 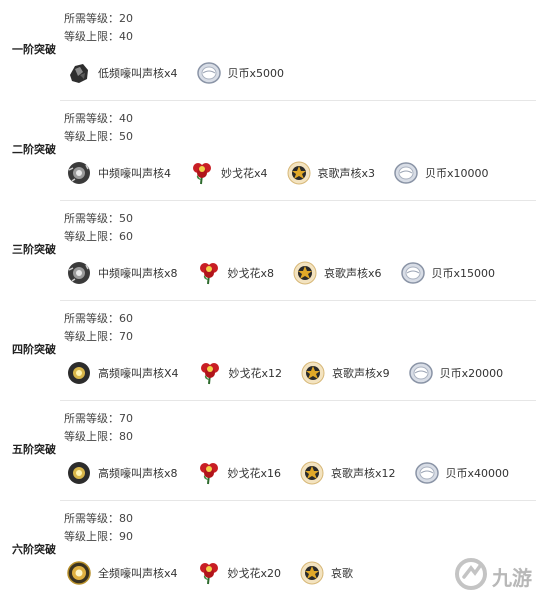 What do you see at coordinates (244, 173) in the screenshot?
I see `material-label: 妙戈花x4` at bounding box center [244, 173].